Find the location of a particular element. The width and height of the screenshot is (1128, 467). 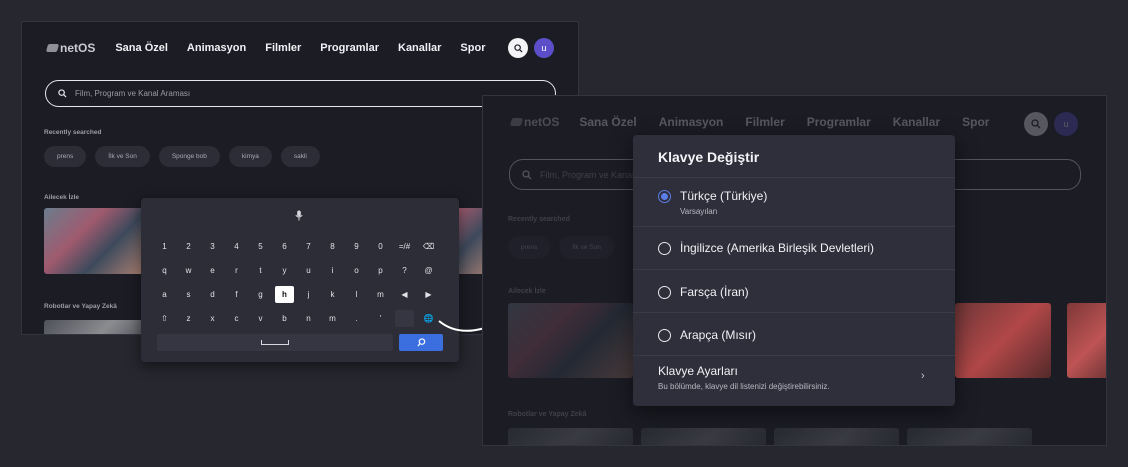

microphone-icon is located at coordinates (299, 215).